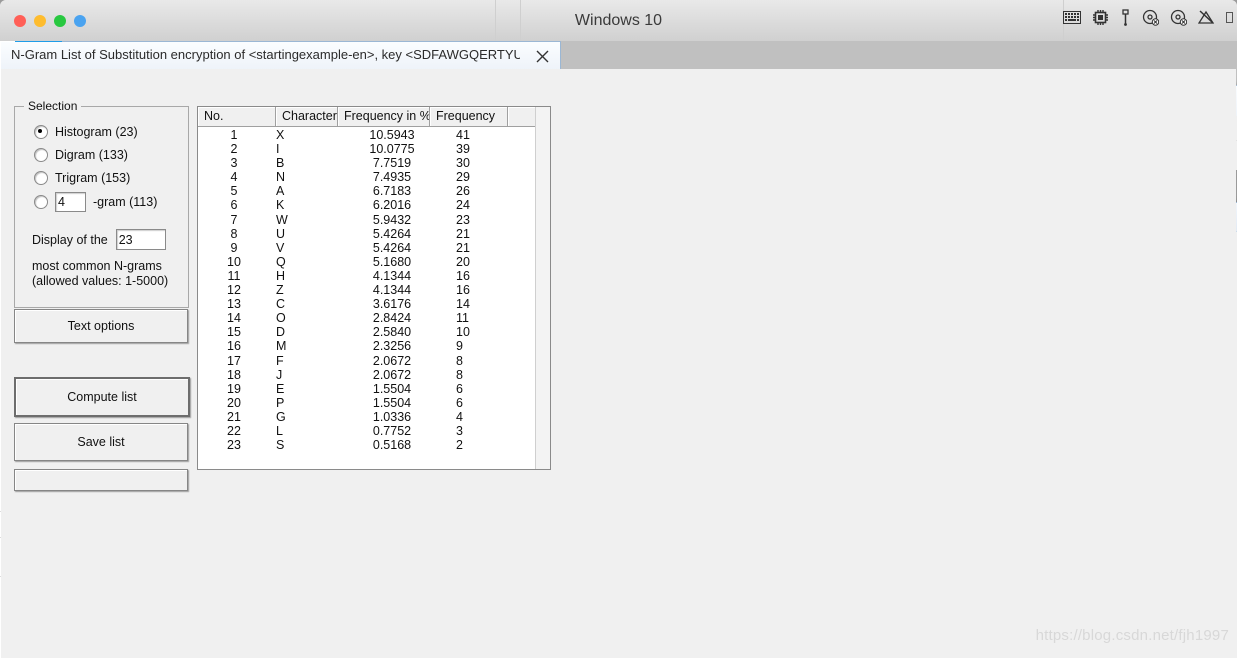 This screenshot has width=1237, height=658. I want to click on table-cell-frequency: 14, so click(463, 304).